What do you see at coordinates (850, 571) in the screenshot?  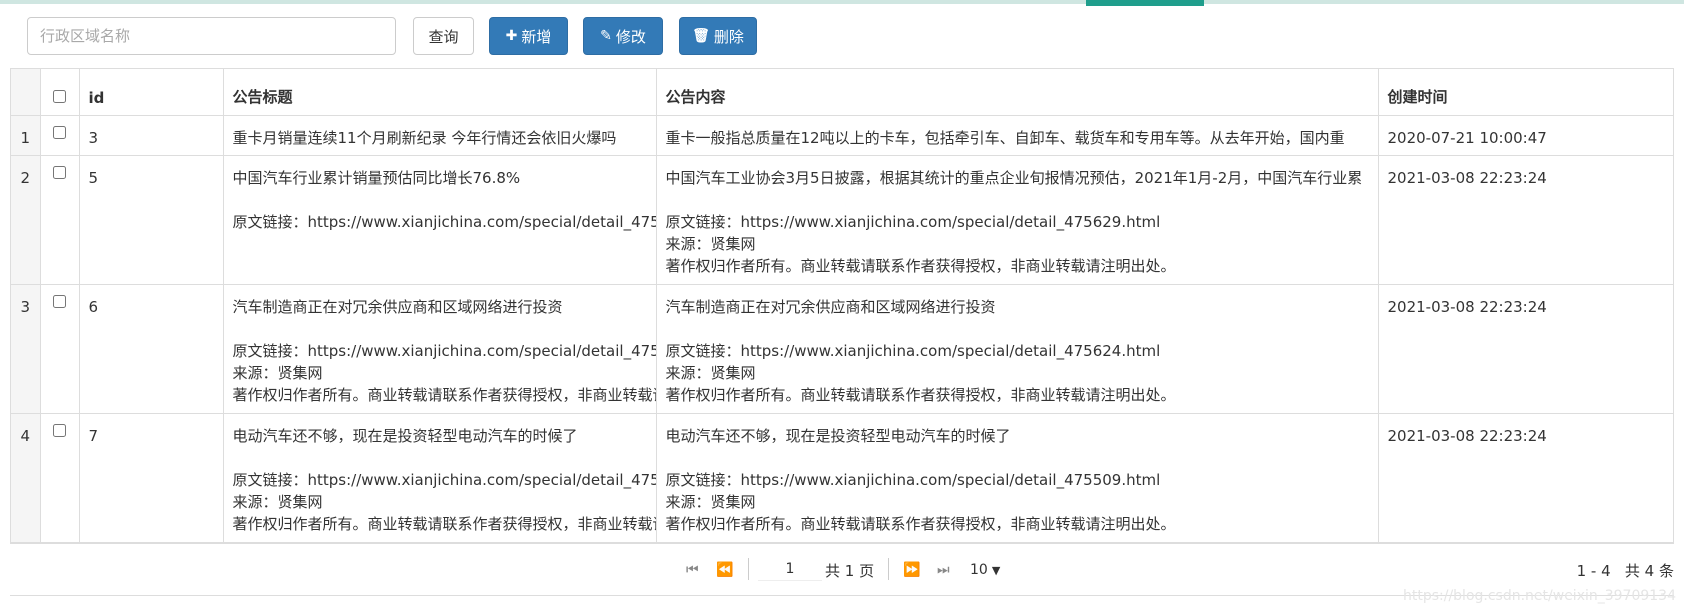 I see `total-pages-label: 共 1 页` at bounding box center [850, 571].